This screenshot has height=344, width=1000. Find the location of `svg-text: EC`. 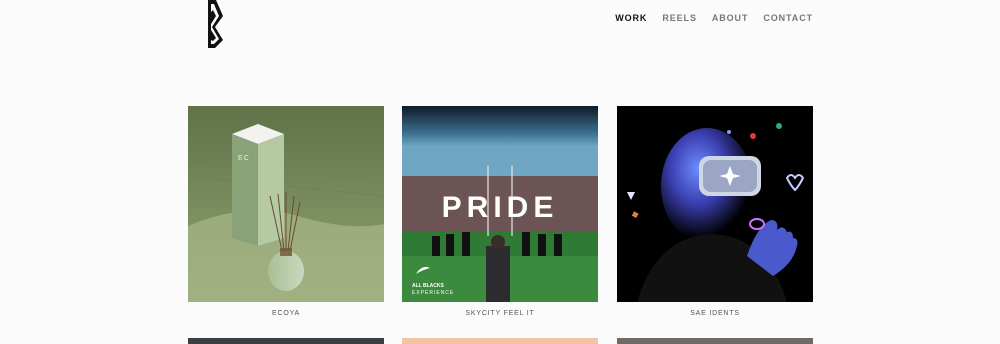

svg-text: EC is located at coordinates (244, 158).